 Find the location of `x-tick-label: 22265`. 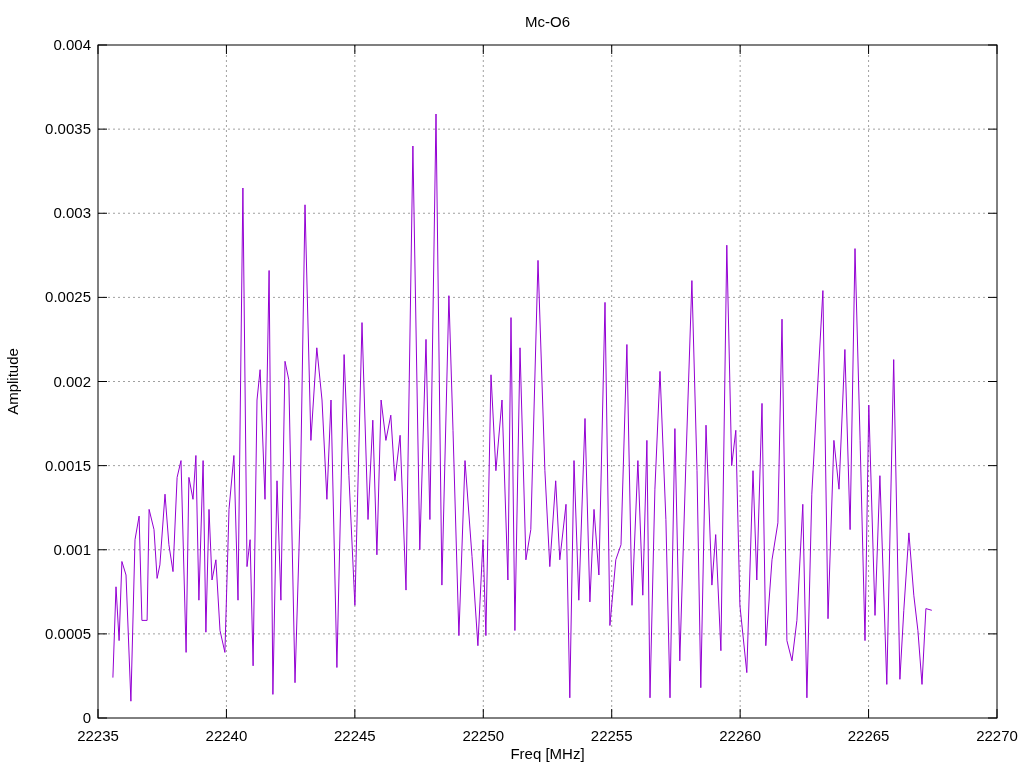

x-tick-label: 22265 is located at coordinates (868, 735).